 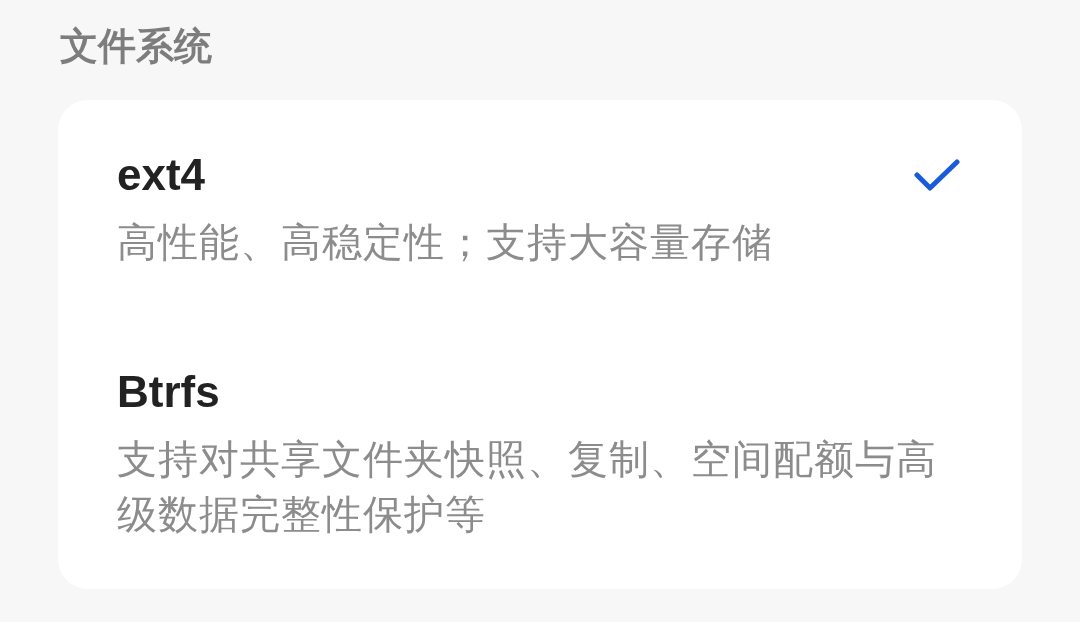 What do you see at coordinates (527, 487) in the screenshot?
I see `option-description: 支持对共享文件夹快照、复制、空间配额与高级数据完整性保护等` at bounding box center [527, 487].